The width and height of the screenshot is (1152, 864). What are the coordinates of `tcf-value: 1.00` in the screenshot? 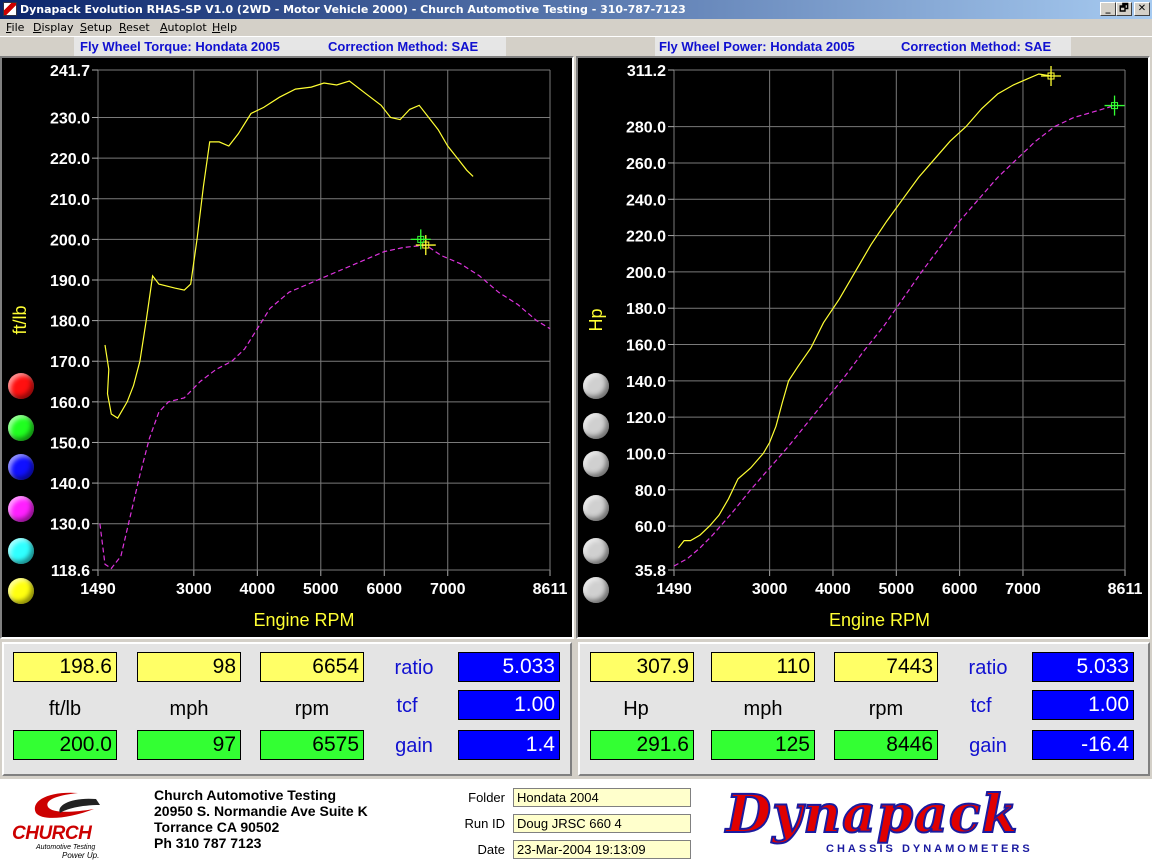 It's located at (509, 705).